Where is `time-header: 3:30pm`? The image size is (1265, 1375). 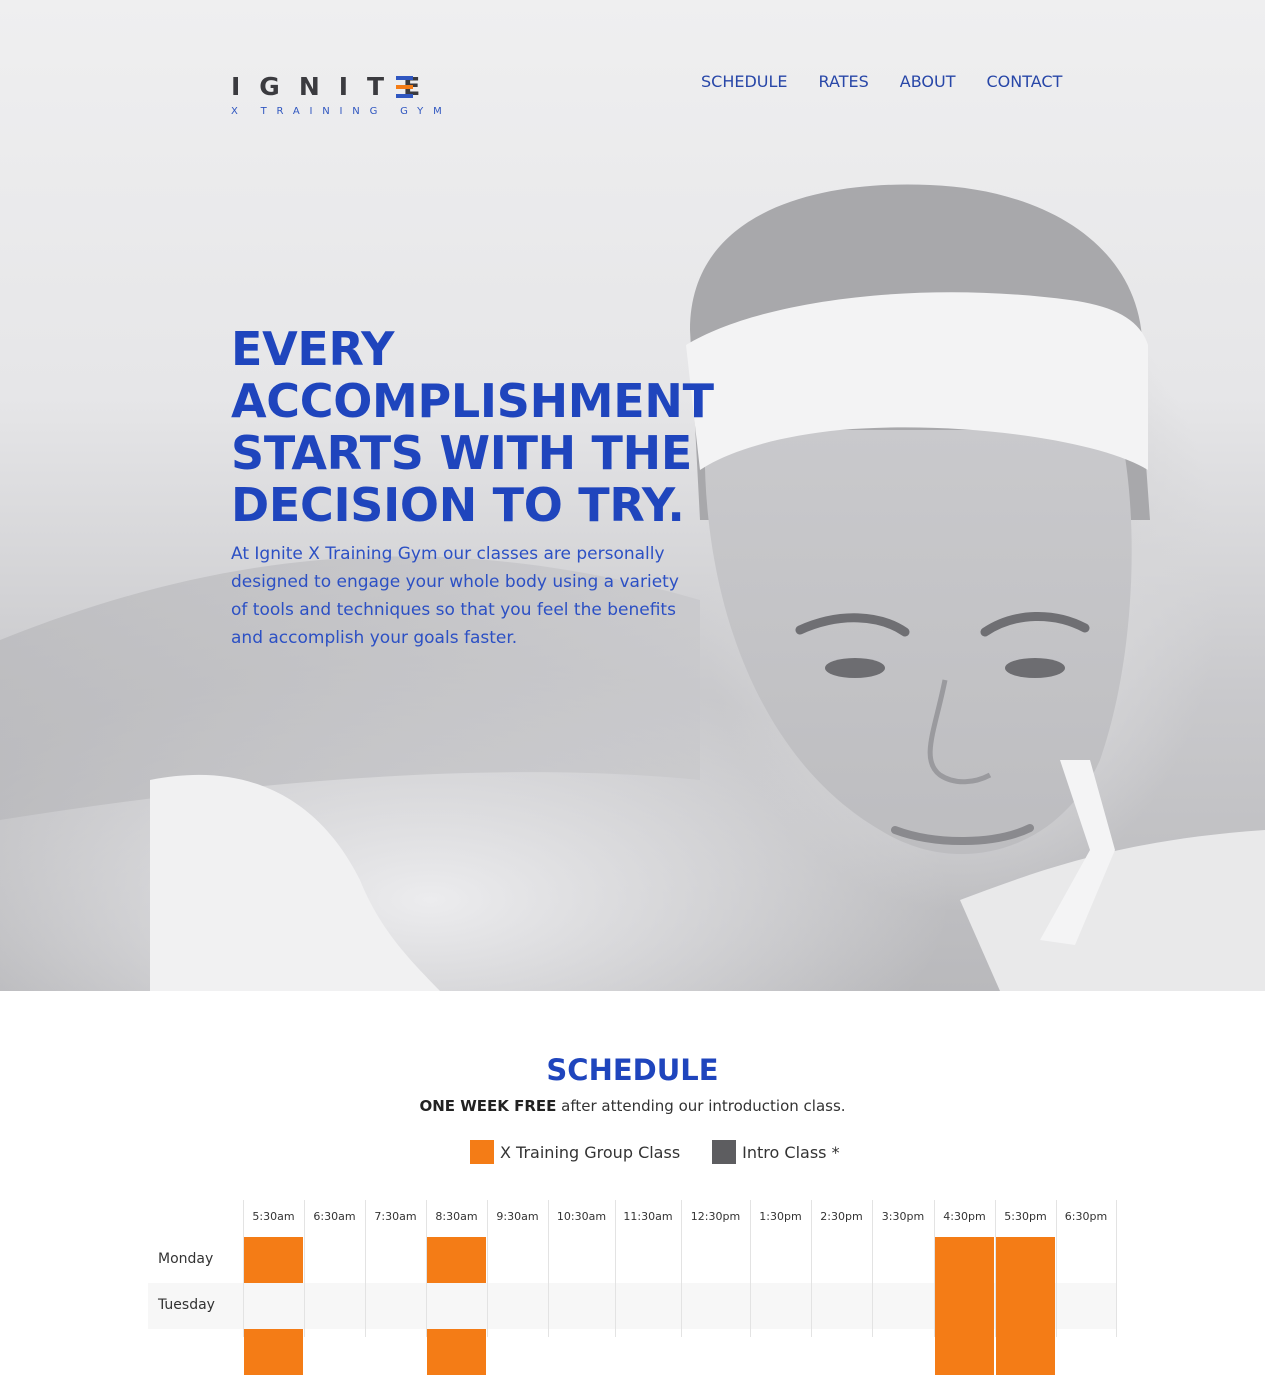 time-header: 3:30pm is located at coordinates (903, 1216).